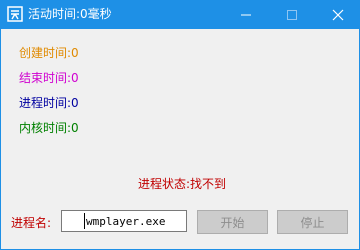  I want to click on stop-button: 停止, so click(312, 222).